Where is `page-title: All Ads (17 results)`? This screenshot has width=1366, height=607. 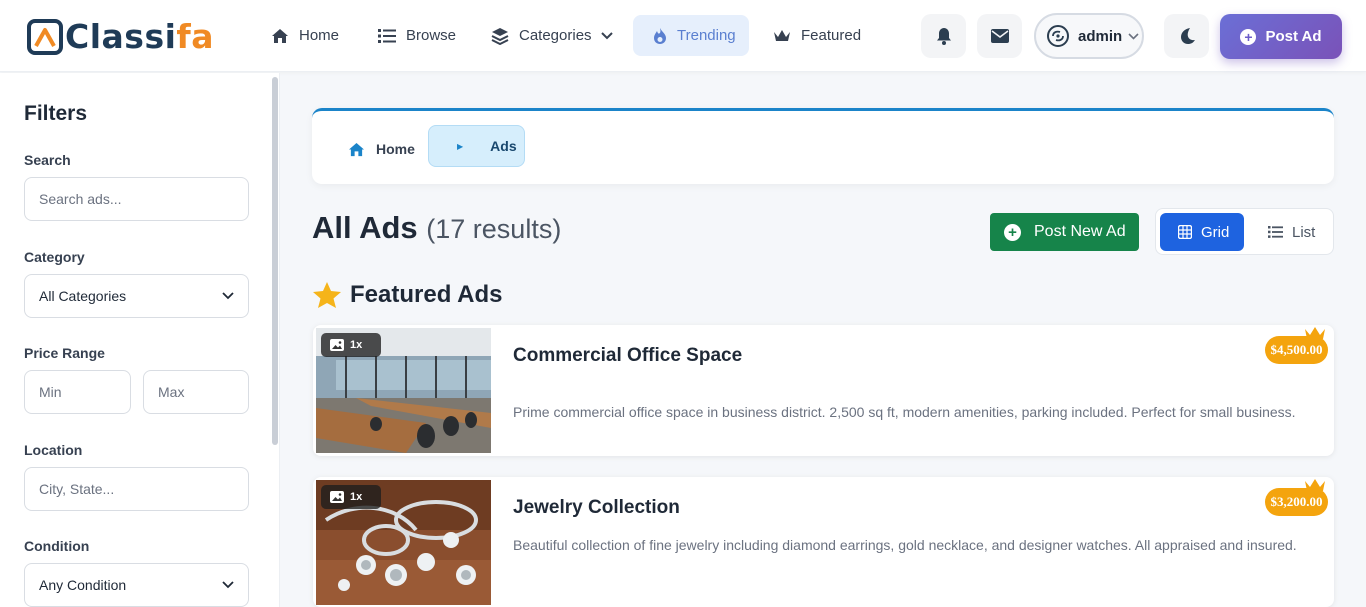
page-title: All Ads (17 results) is located at coordinates (436, 228).